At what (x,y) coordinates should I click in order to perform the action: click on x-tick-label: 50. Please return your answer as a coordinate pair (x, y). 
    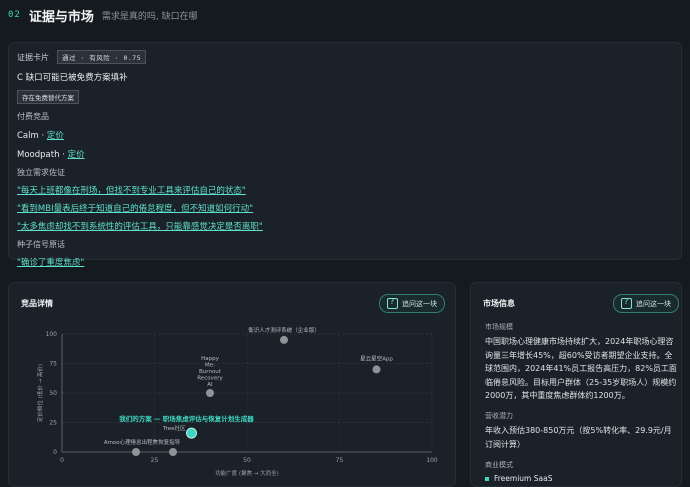
    Looking at the image, I should click on (247, 460).